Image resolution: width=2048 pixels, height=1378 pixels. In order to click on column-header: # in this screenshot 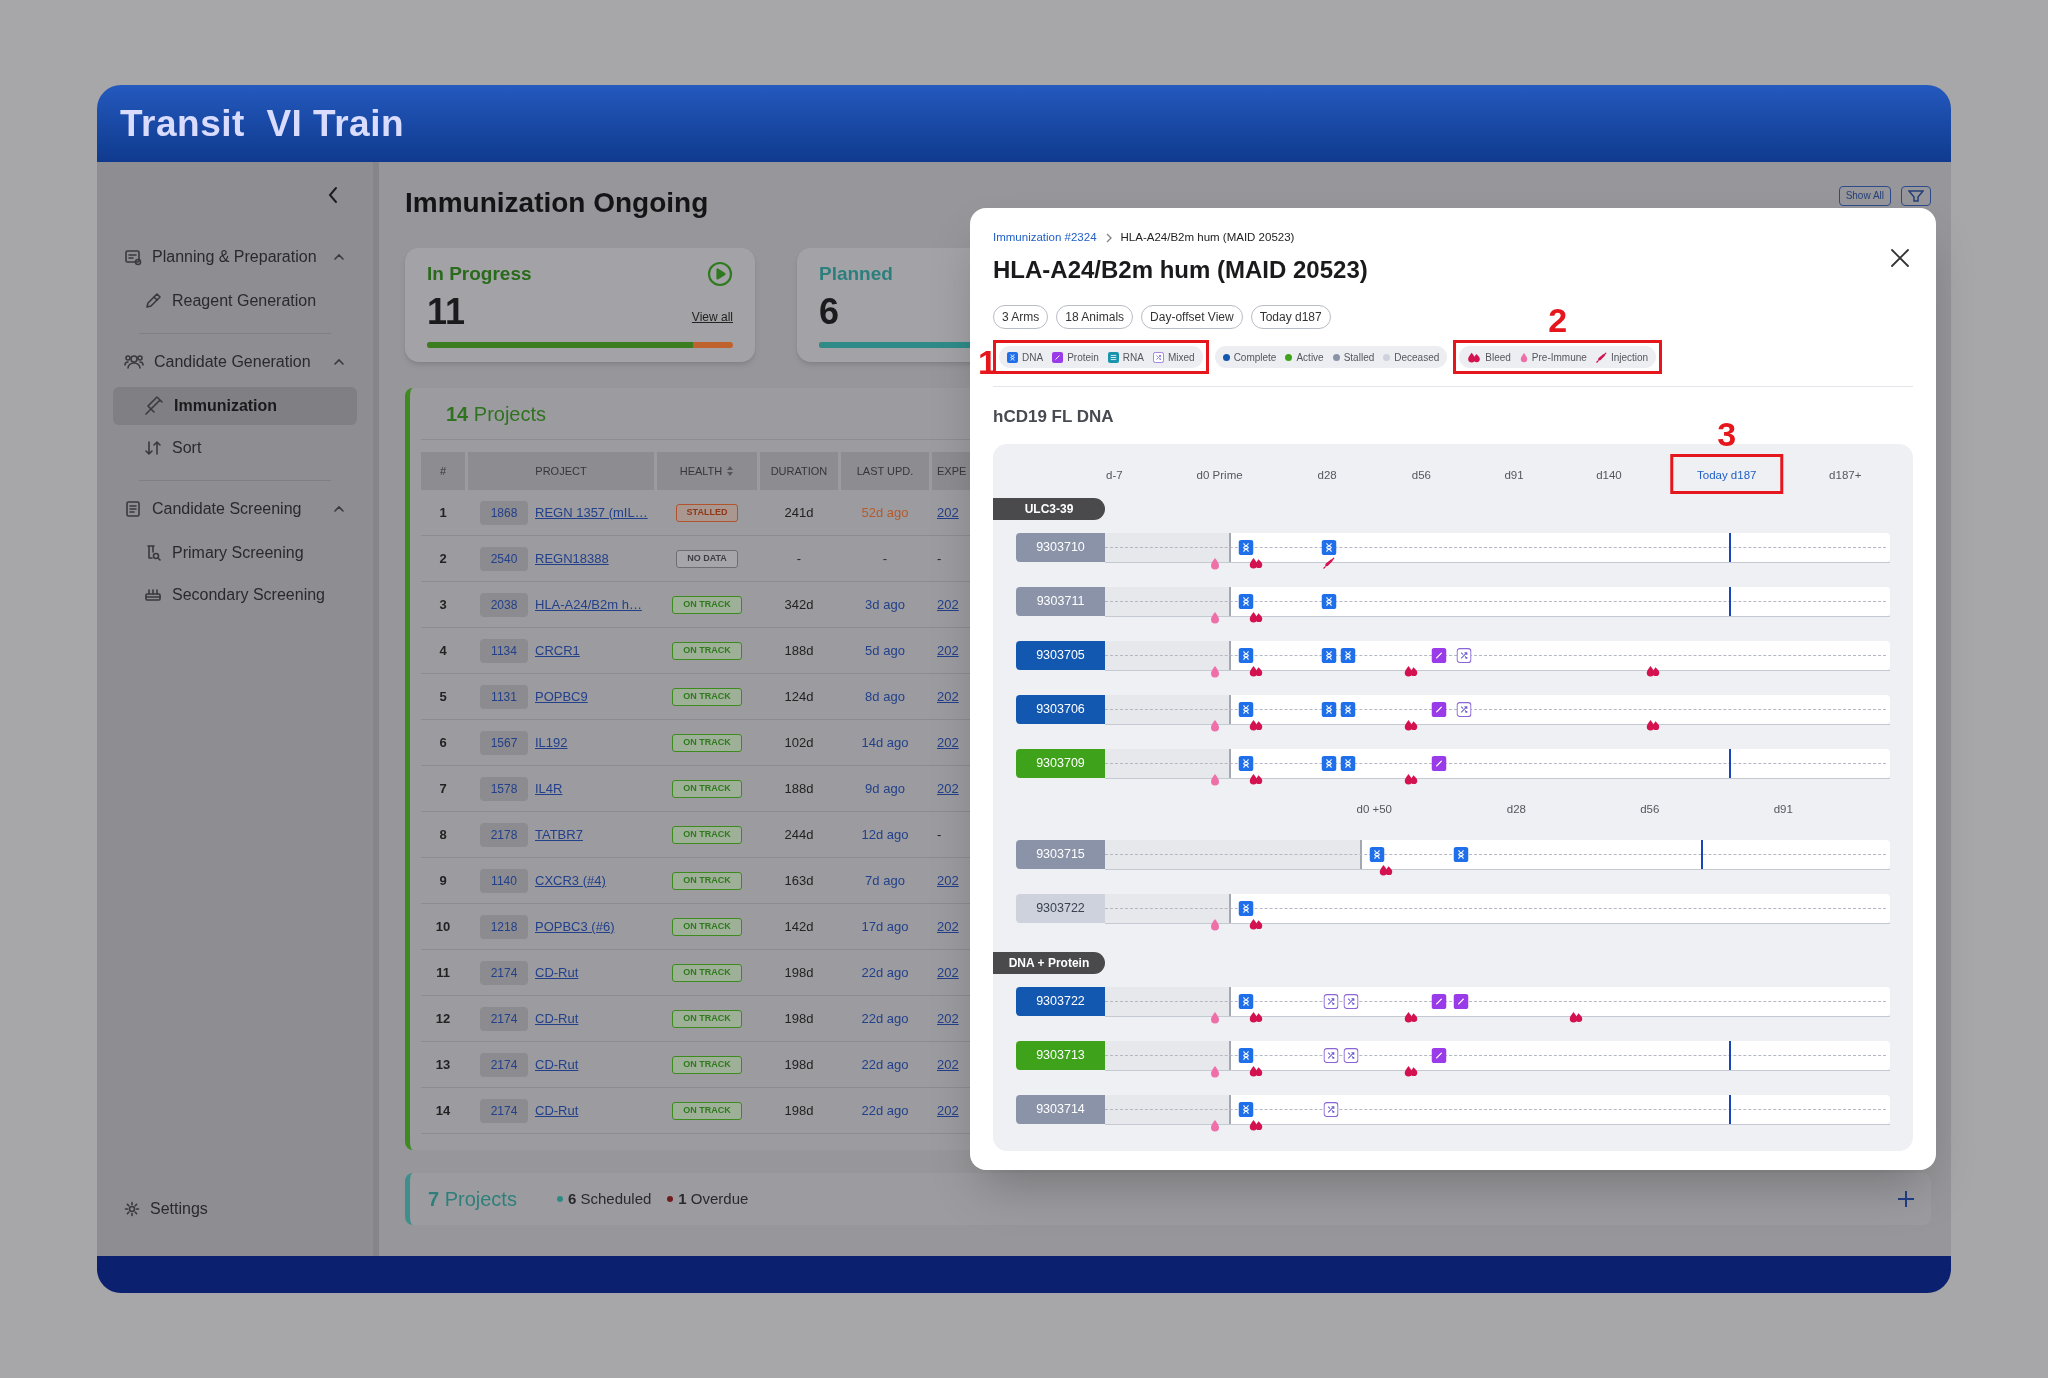, I will do `click(443, 471)`.